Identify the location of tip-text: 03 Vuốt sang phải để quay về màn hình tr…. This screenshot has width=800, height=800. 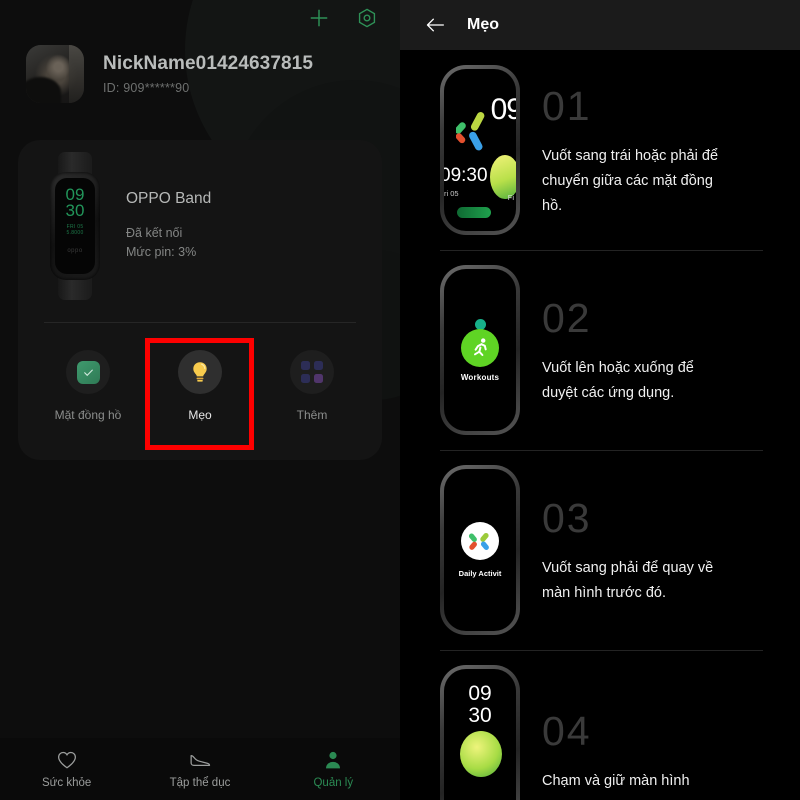
(637, 550).